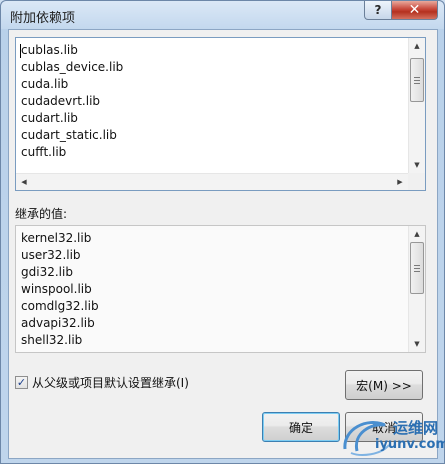 This screenshot has width=445, height=464. What do you see at coordinates (212, 181) in the screenshot?
I see `dependencies-horizontal-scrollbar: ◀ ▶` at bounding box center [212, 181].